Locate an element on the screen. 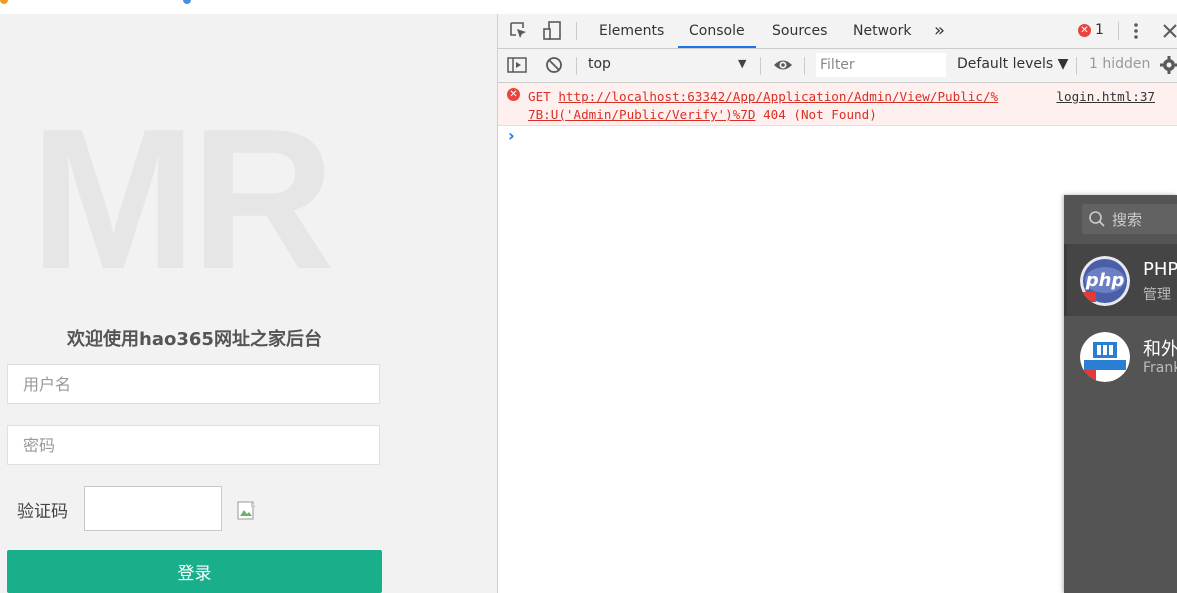  clear-console-icon is located at coordinates (554, 65).